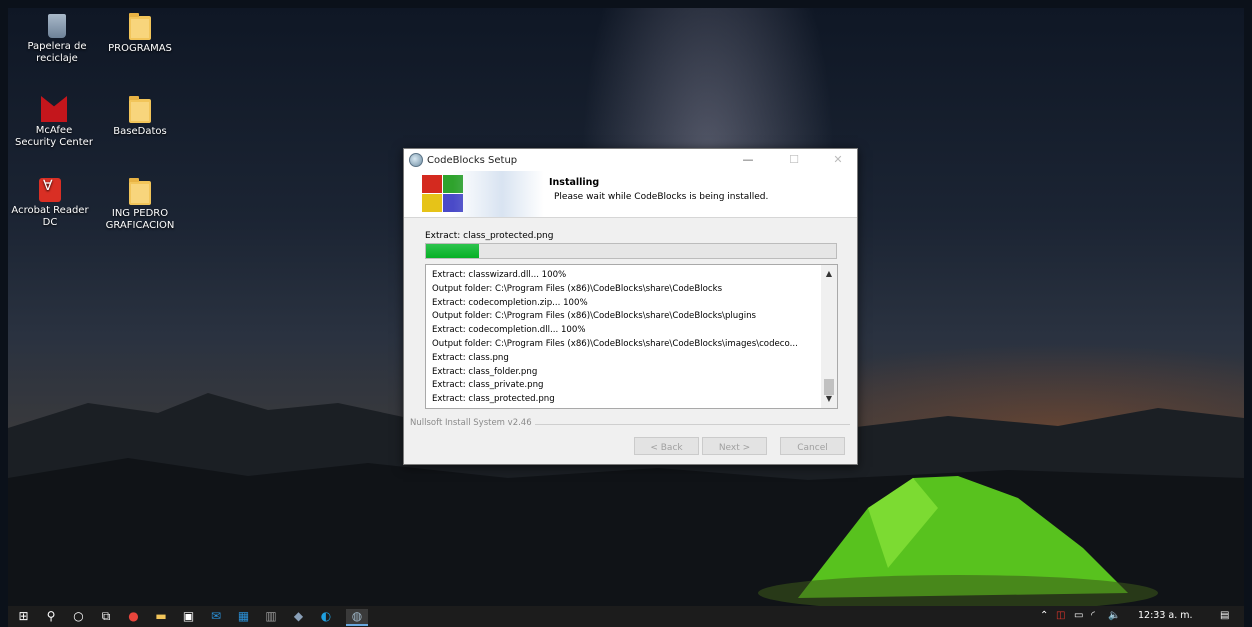 The height and width of the screenshot is (627, 1252). I want to click on desktop-icon-label: Acrobat Reader DC, so click(50, 216).